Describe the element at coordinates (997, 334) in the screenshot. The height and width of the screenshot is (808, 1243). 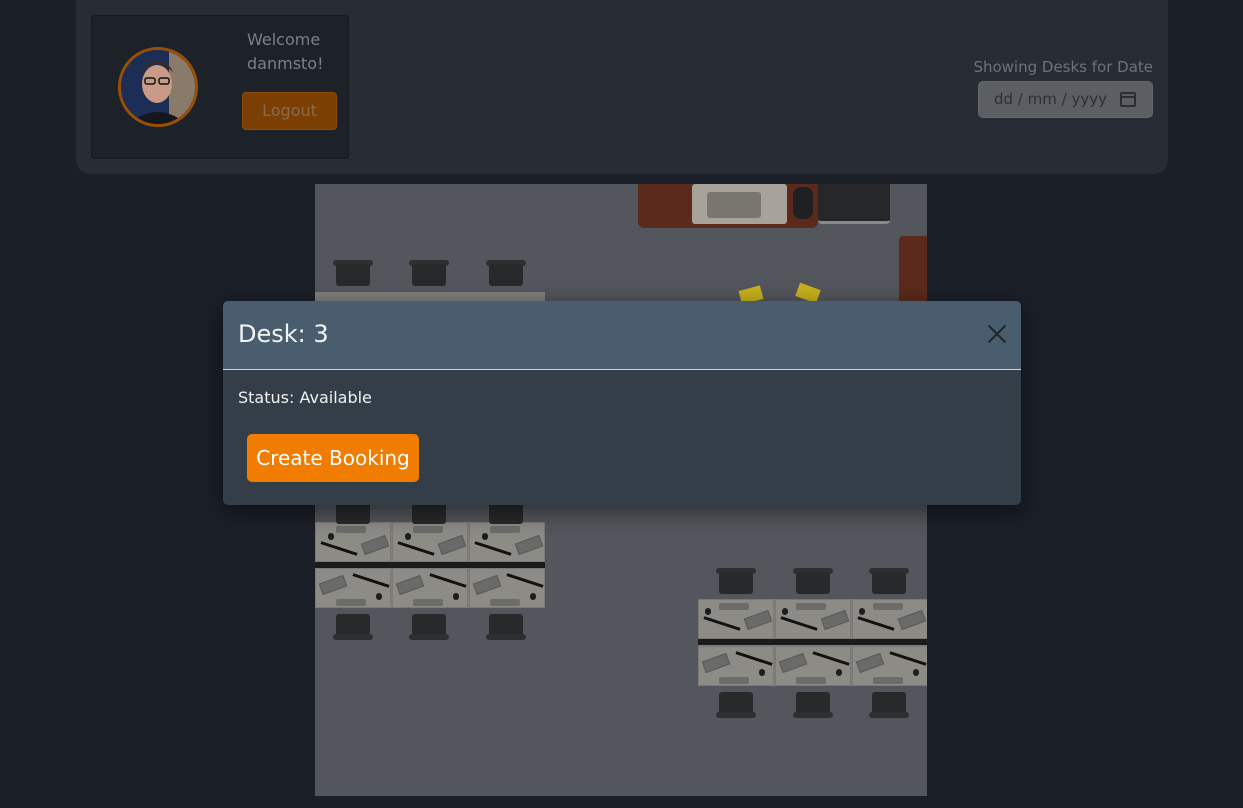
I see `close-icon` at that location.